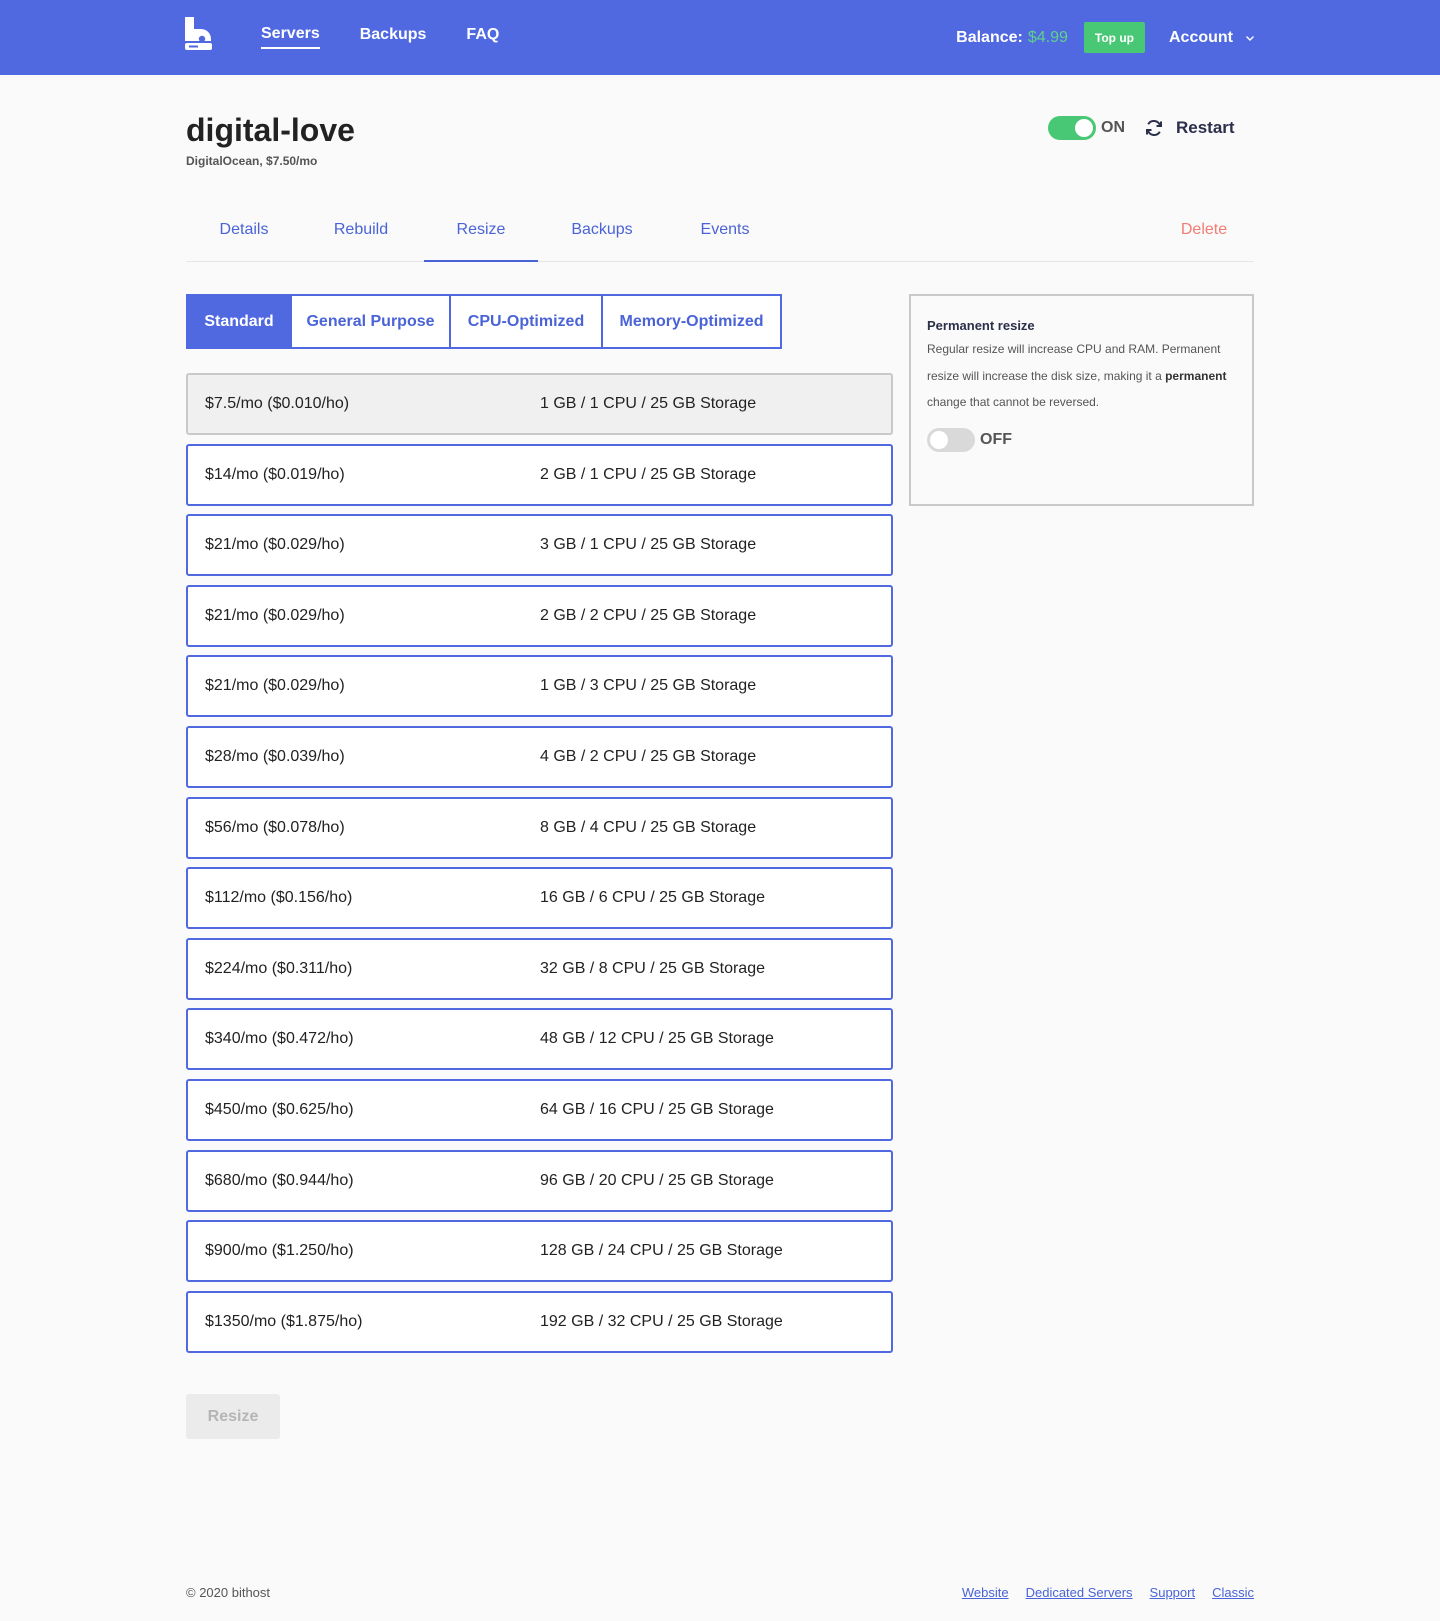 This screenshot has width=1440, height=1621. I want to click on account-label: Account, so click(1201, 37).